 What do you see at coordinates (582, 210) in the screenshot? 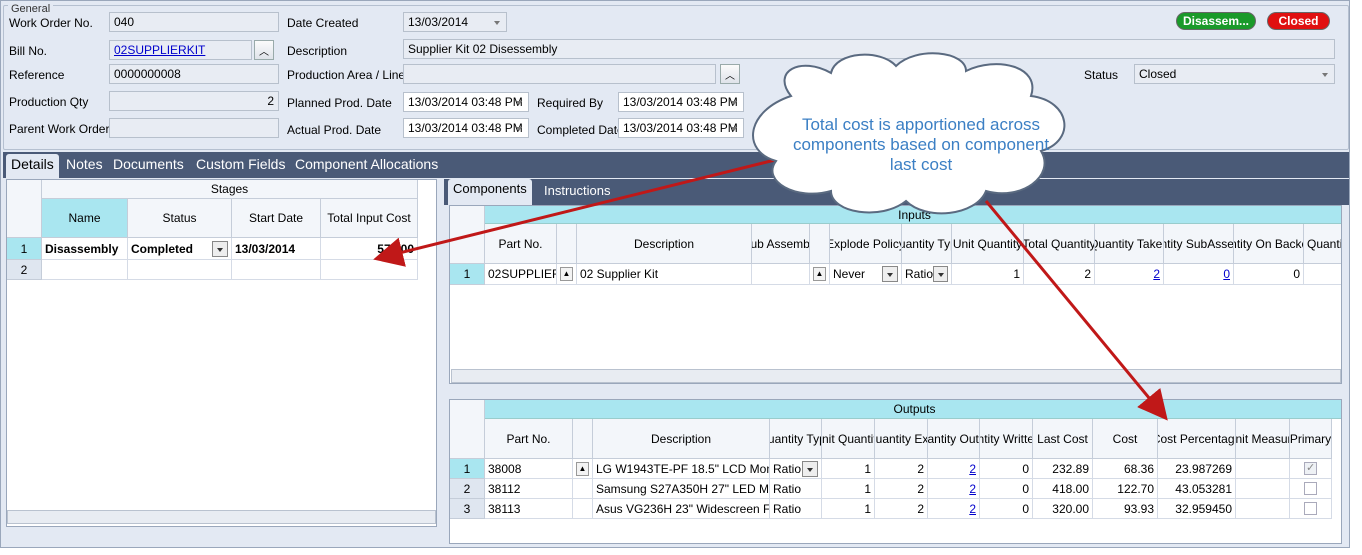
I see `arrow-to-stage-cost` at bounding box center [582, 210].